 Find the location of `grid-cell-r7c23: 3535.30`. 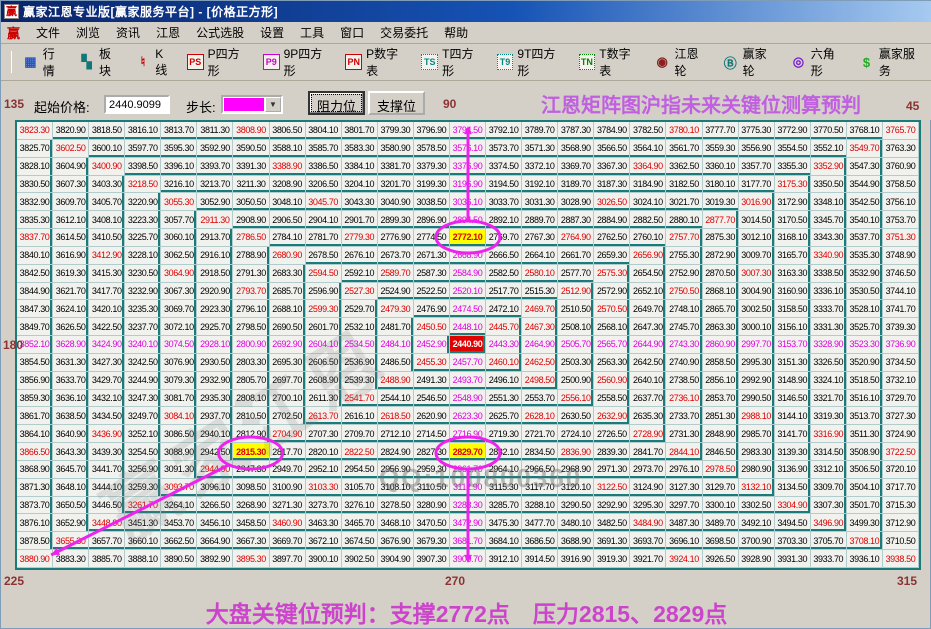

grid-cell-r7c23: 3535.30 is located at coordinates (864, 255).